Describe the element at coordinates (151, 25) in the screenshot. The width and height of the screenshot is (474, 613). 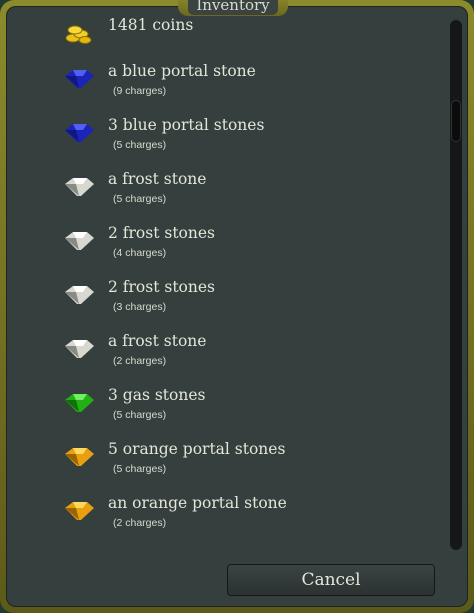
I see `item-name: 1481 coins` at that location.